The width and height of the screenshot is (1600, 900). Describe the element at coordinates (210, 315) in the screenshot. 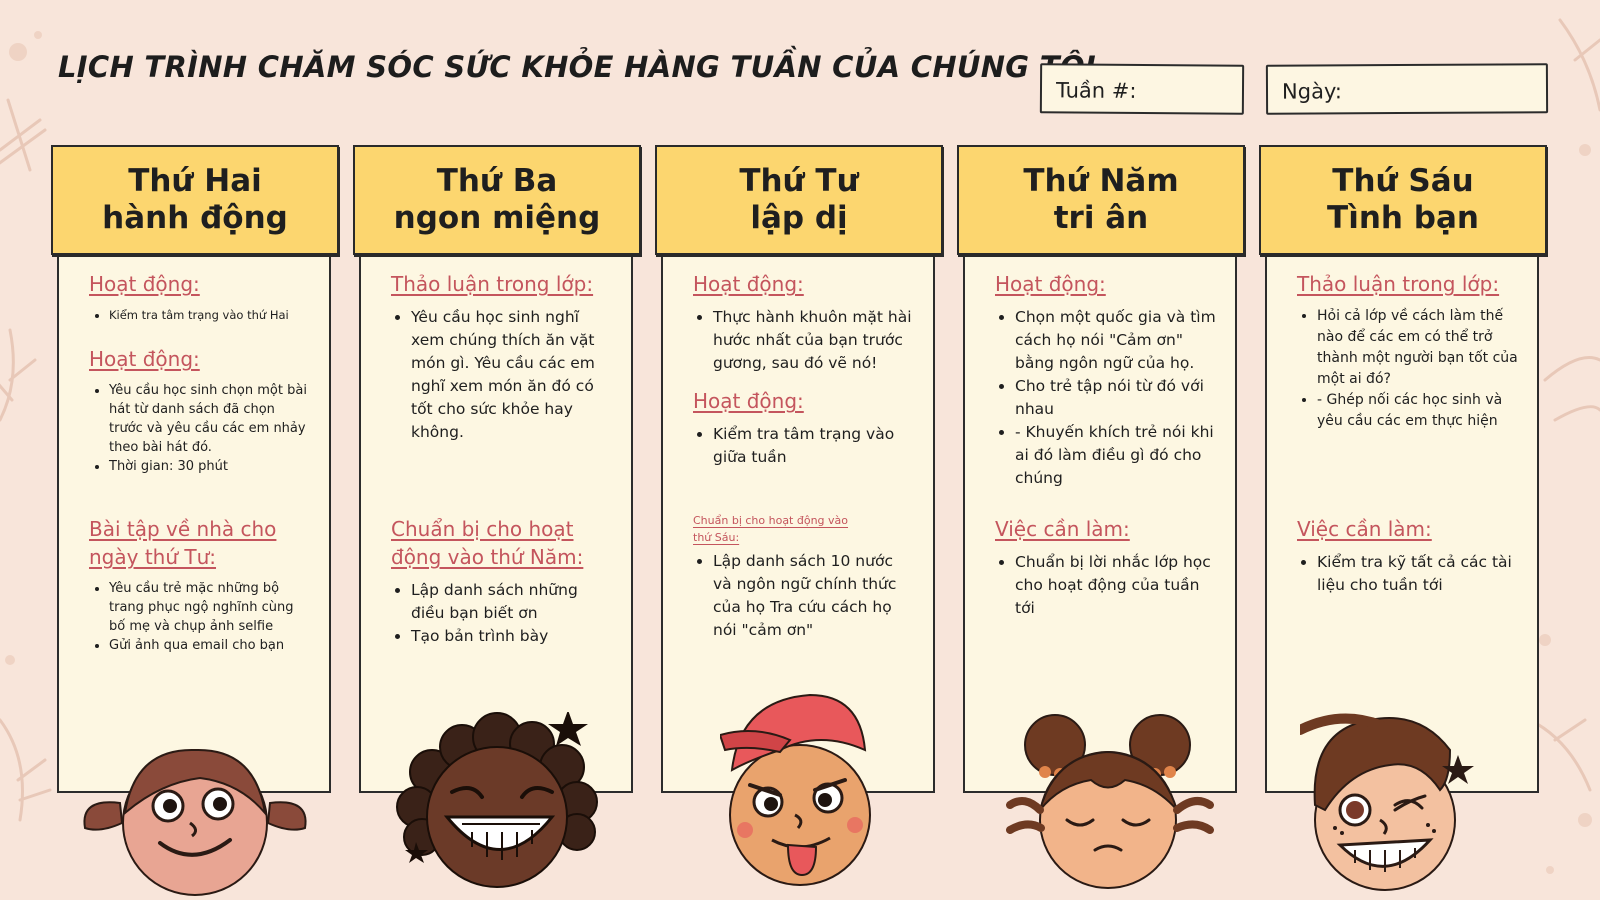

I see `list-item: Kiểm tra tâm trạng vào thứ Hai` at that location.